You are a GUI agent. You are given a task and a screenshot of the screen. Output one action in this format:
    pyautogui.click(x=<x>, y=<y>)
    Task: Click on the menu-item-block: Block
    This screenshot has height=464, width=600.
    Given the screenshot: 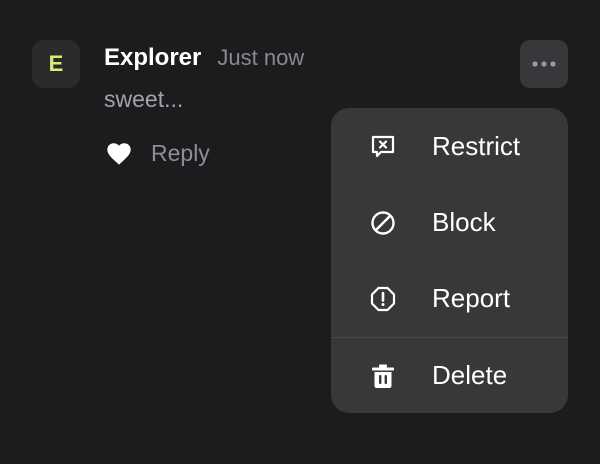 What is the action you would take?
    pyautogui.click(x=449, y=222)
    